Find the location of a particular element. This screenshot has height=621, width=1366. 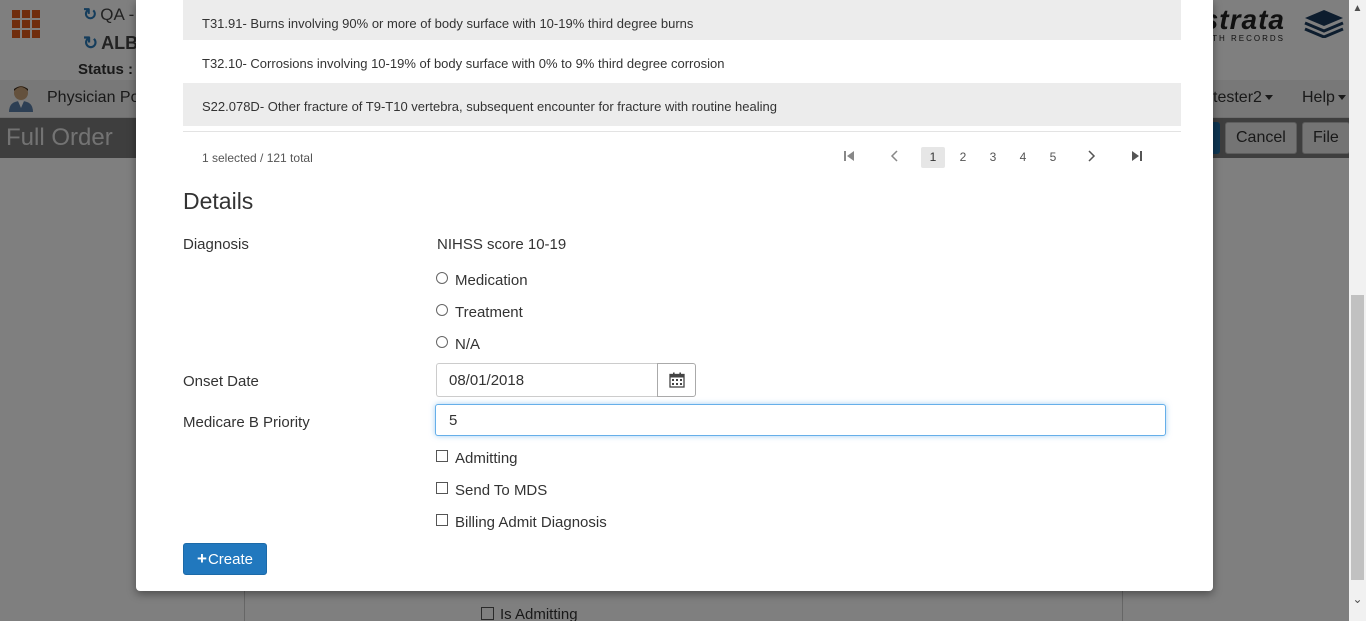

first-page-icon is located at coordinates (849, 157).